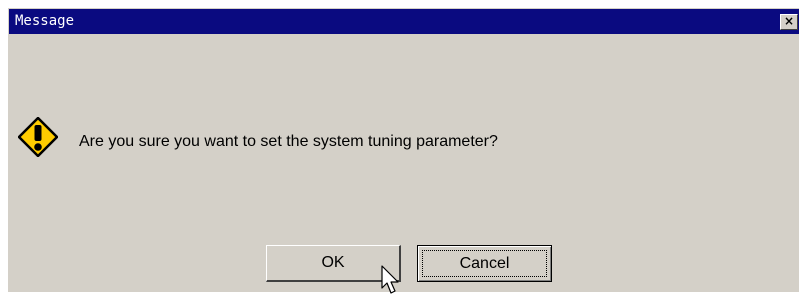 Image resolution: width=799 pixels, height=297 pixels. What do you see at coordinates (45, 21) in the screenshot?
I see `window-title: Message` at bounding box center [45, 21].